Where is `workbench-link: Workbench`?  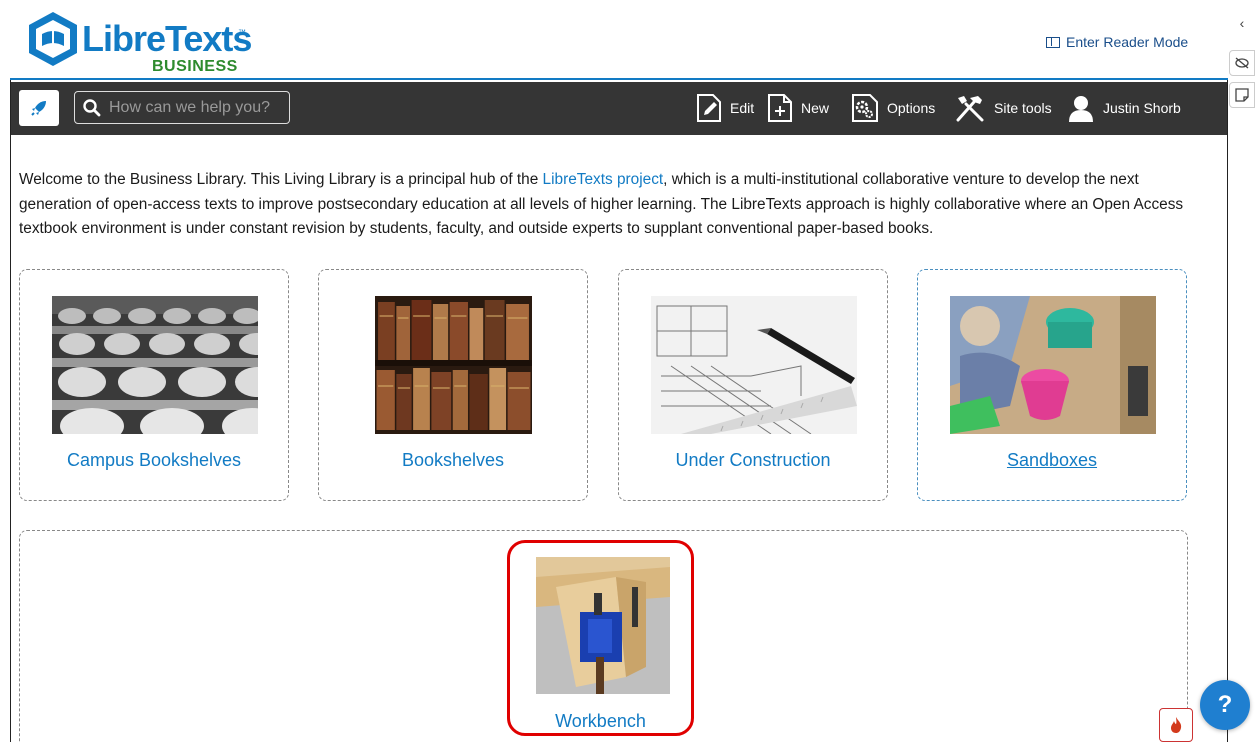 workbench-link: Workbench is located at coordinates (600, 721).